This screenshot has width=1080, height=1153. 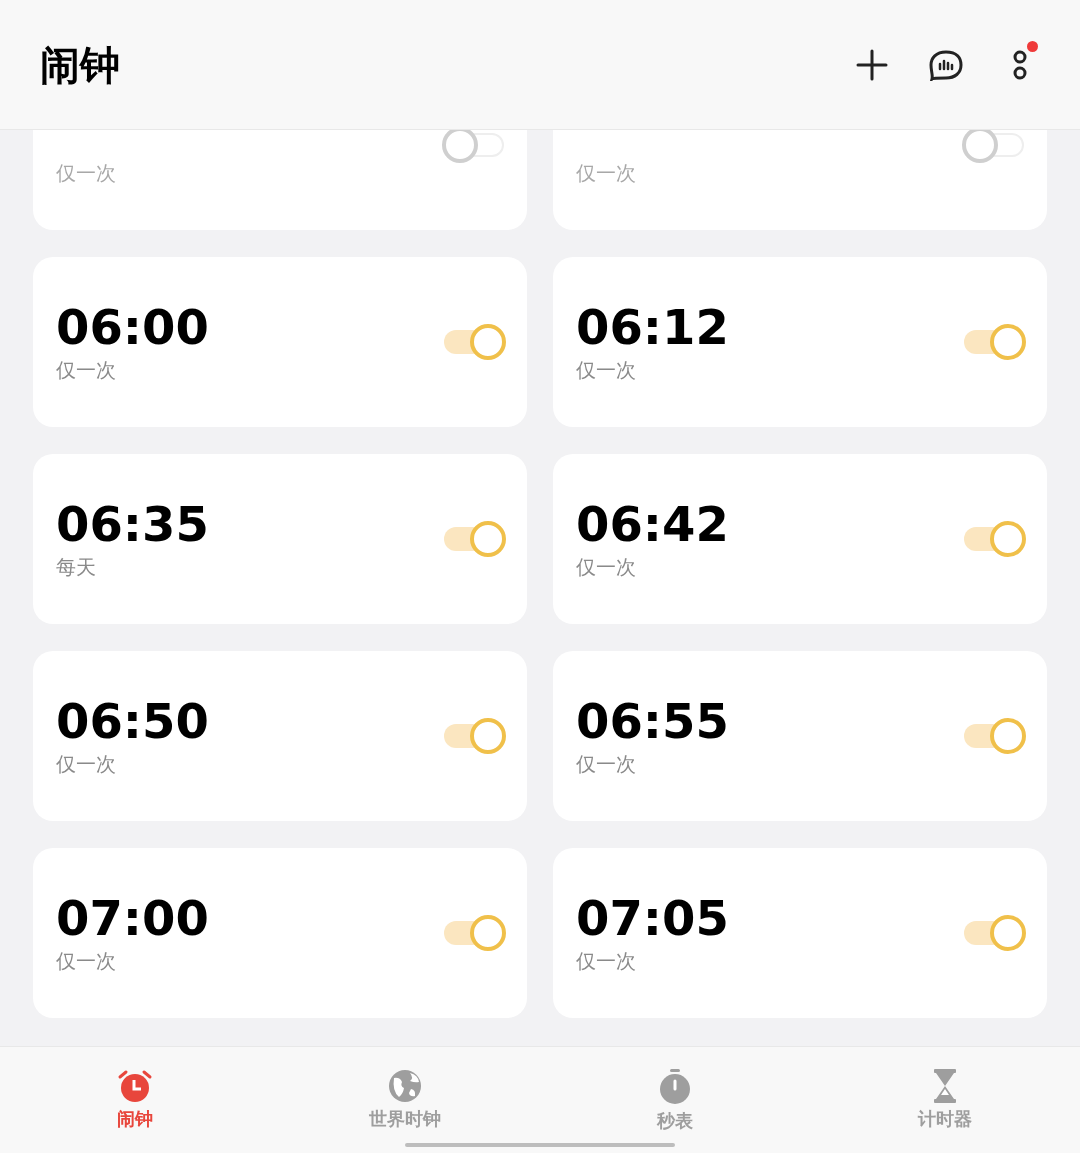 What do you see at coordinates (80, 65) in the screenshot?
I see `page-title: 闹钟` at bounding box center [80, 65].